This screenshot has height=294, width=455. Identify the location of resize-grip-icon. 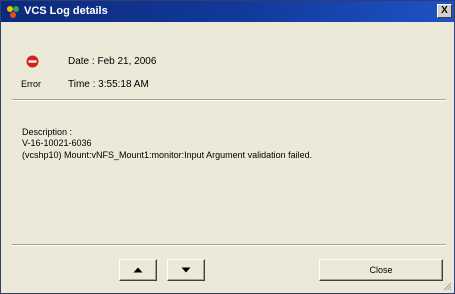
(447, 286).